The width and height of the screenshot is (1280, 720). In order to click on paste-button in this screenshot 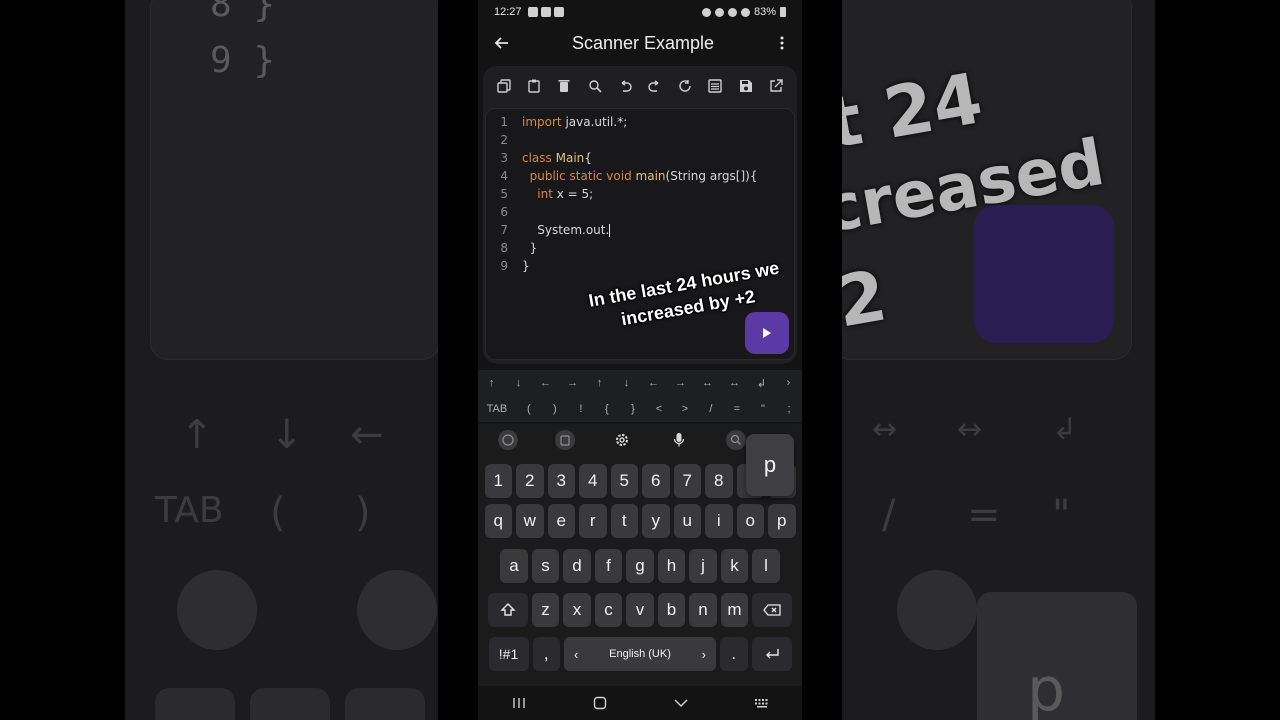, I will do `click(534, 86)`.